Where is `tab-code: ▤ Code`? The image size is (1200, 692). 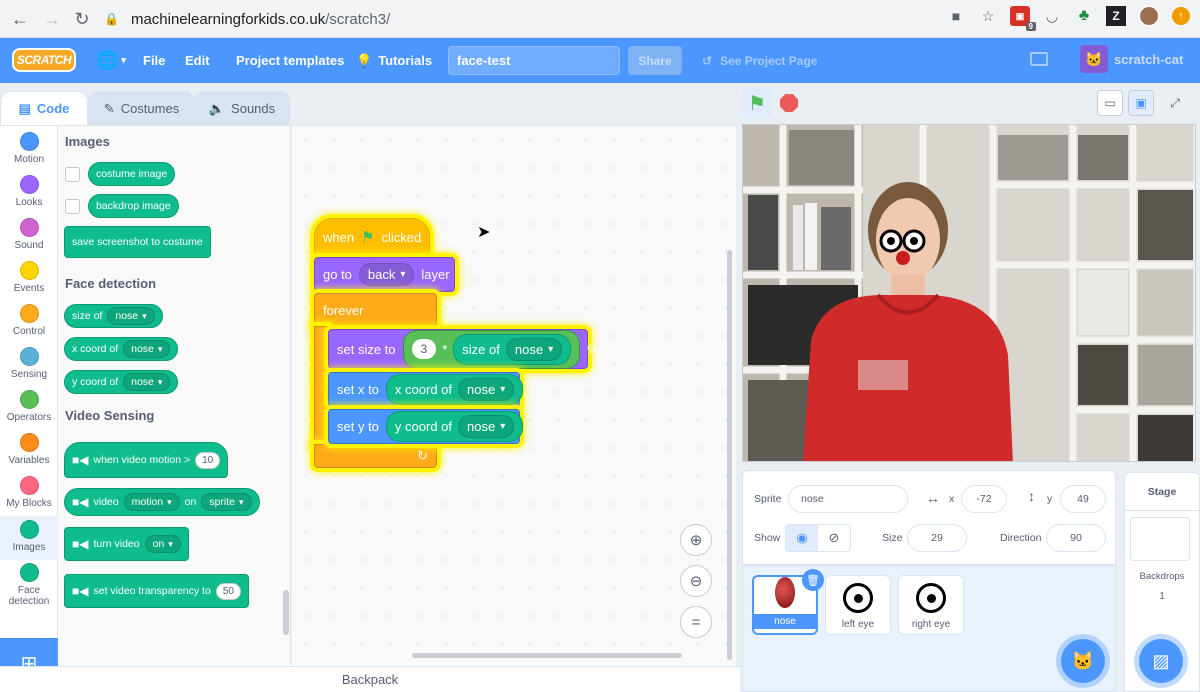
tab-code: ▤ Code is located at coordinates (44, 108).